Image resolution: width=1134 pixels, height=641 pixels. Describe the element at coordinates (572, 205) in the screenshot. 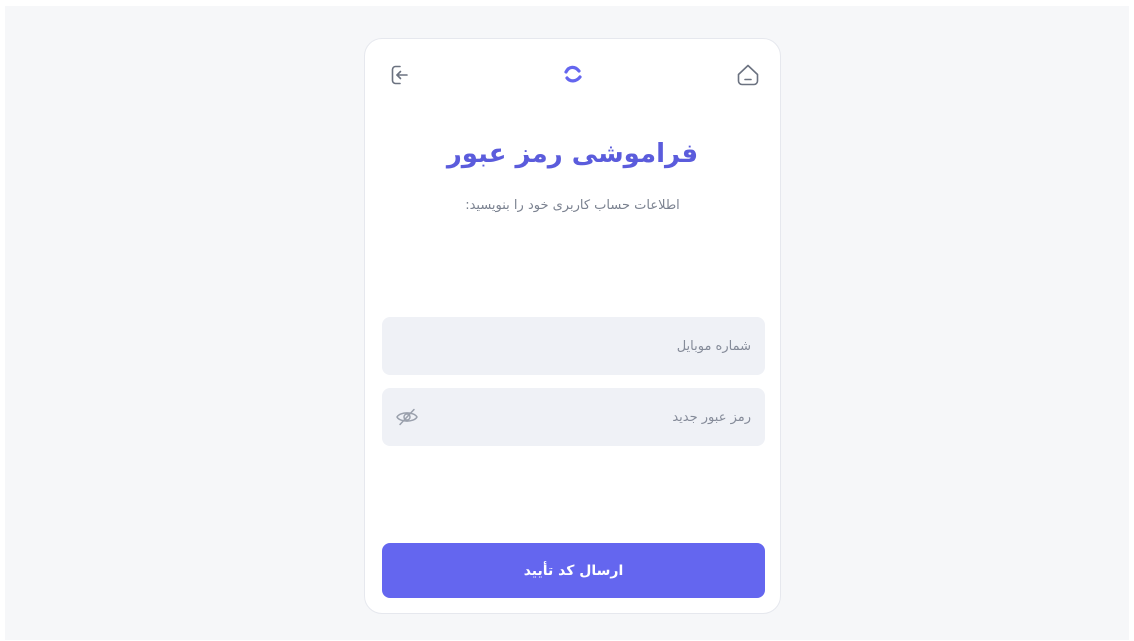

I see `page-subtitle: اطلاعات حساب کاربری خود را بنویسید:` at that location.